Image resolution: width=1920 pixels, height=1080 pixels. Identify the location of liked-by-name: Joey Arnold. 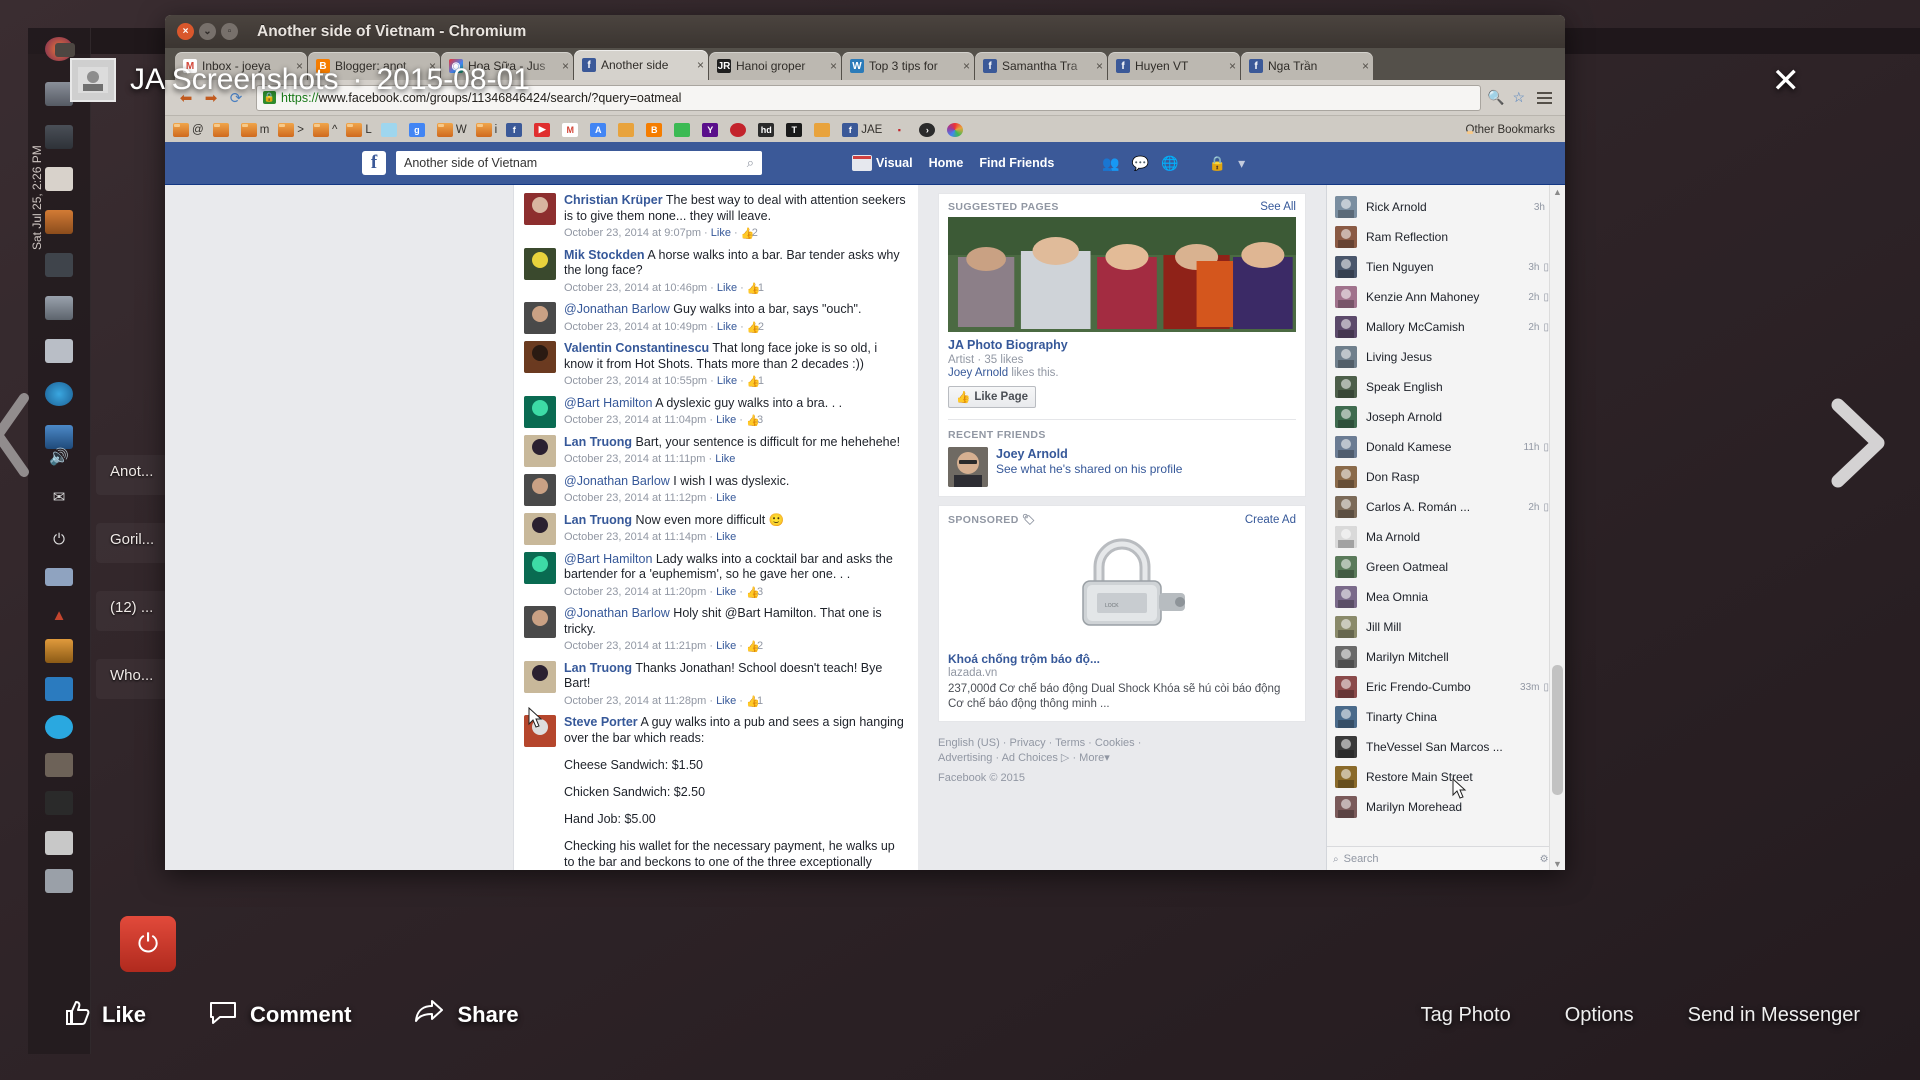
(978, 373).